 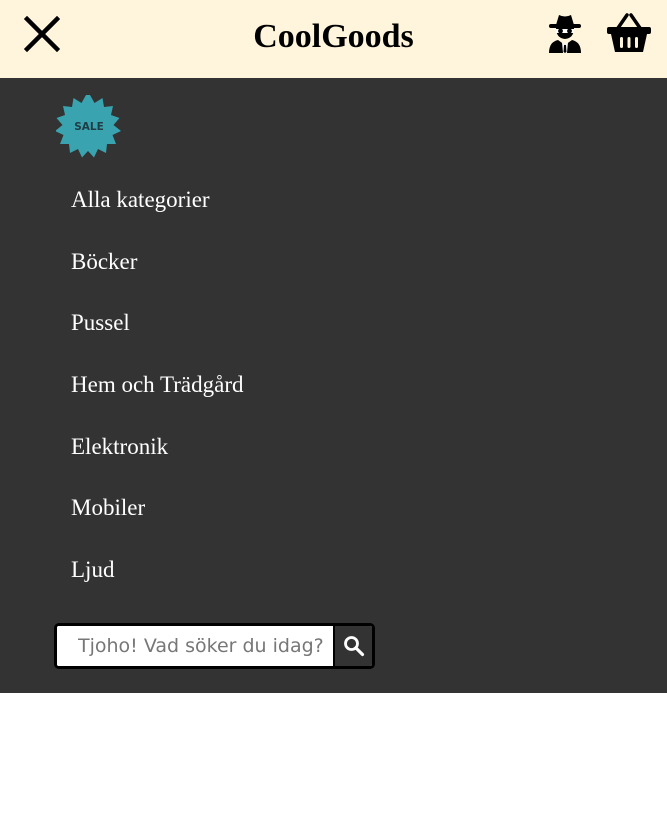 I want to click on search-icon, so click(x=354, y=646).